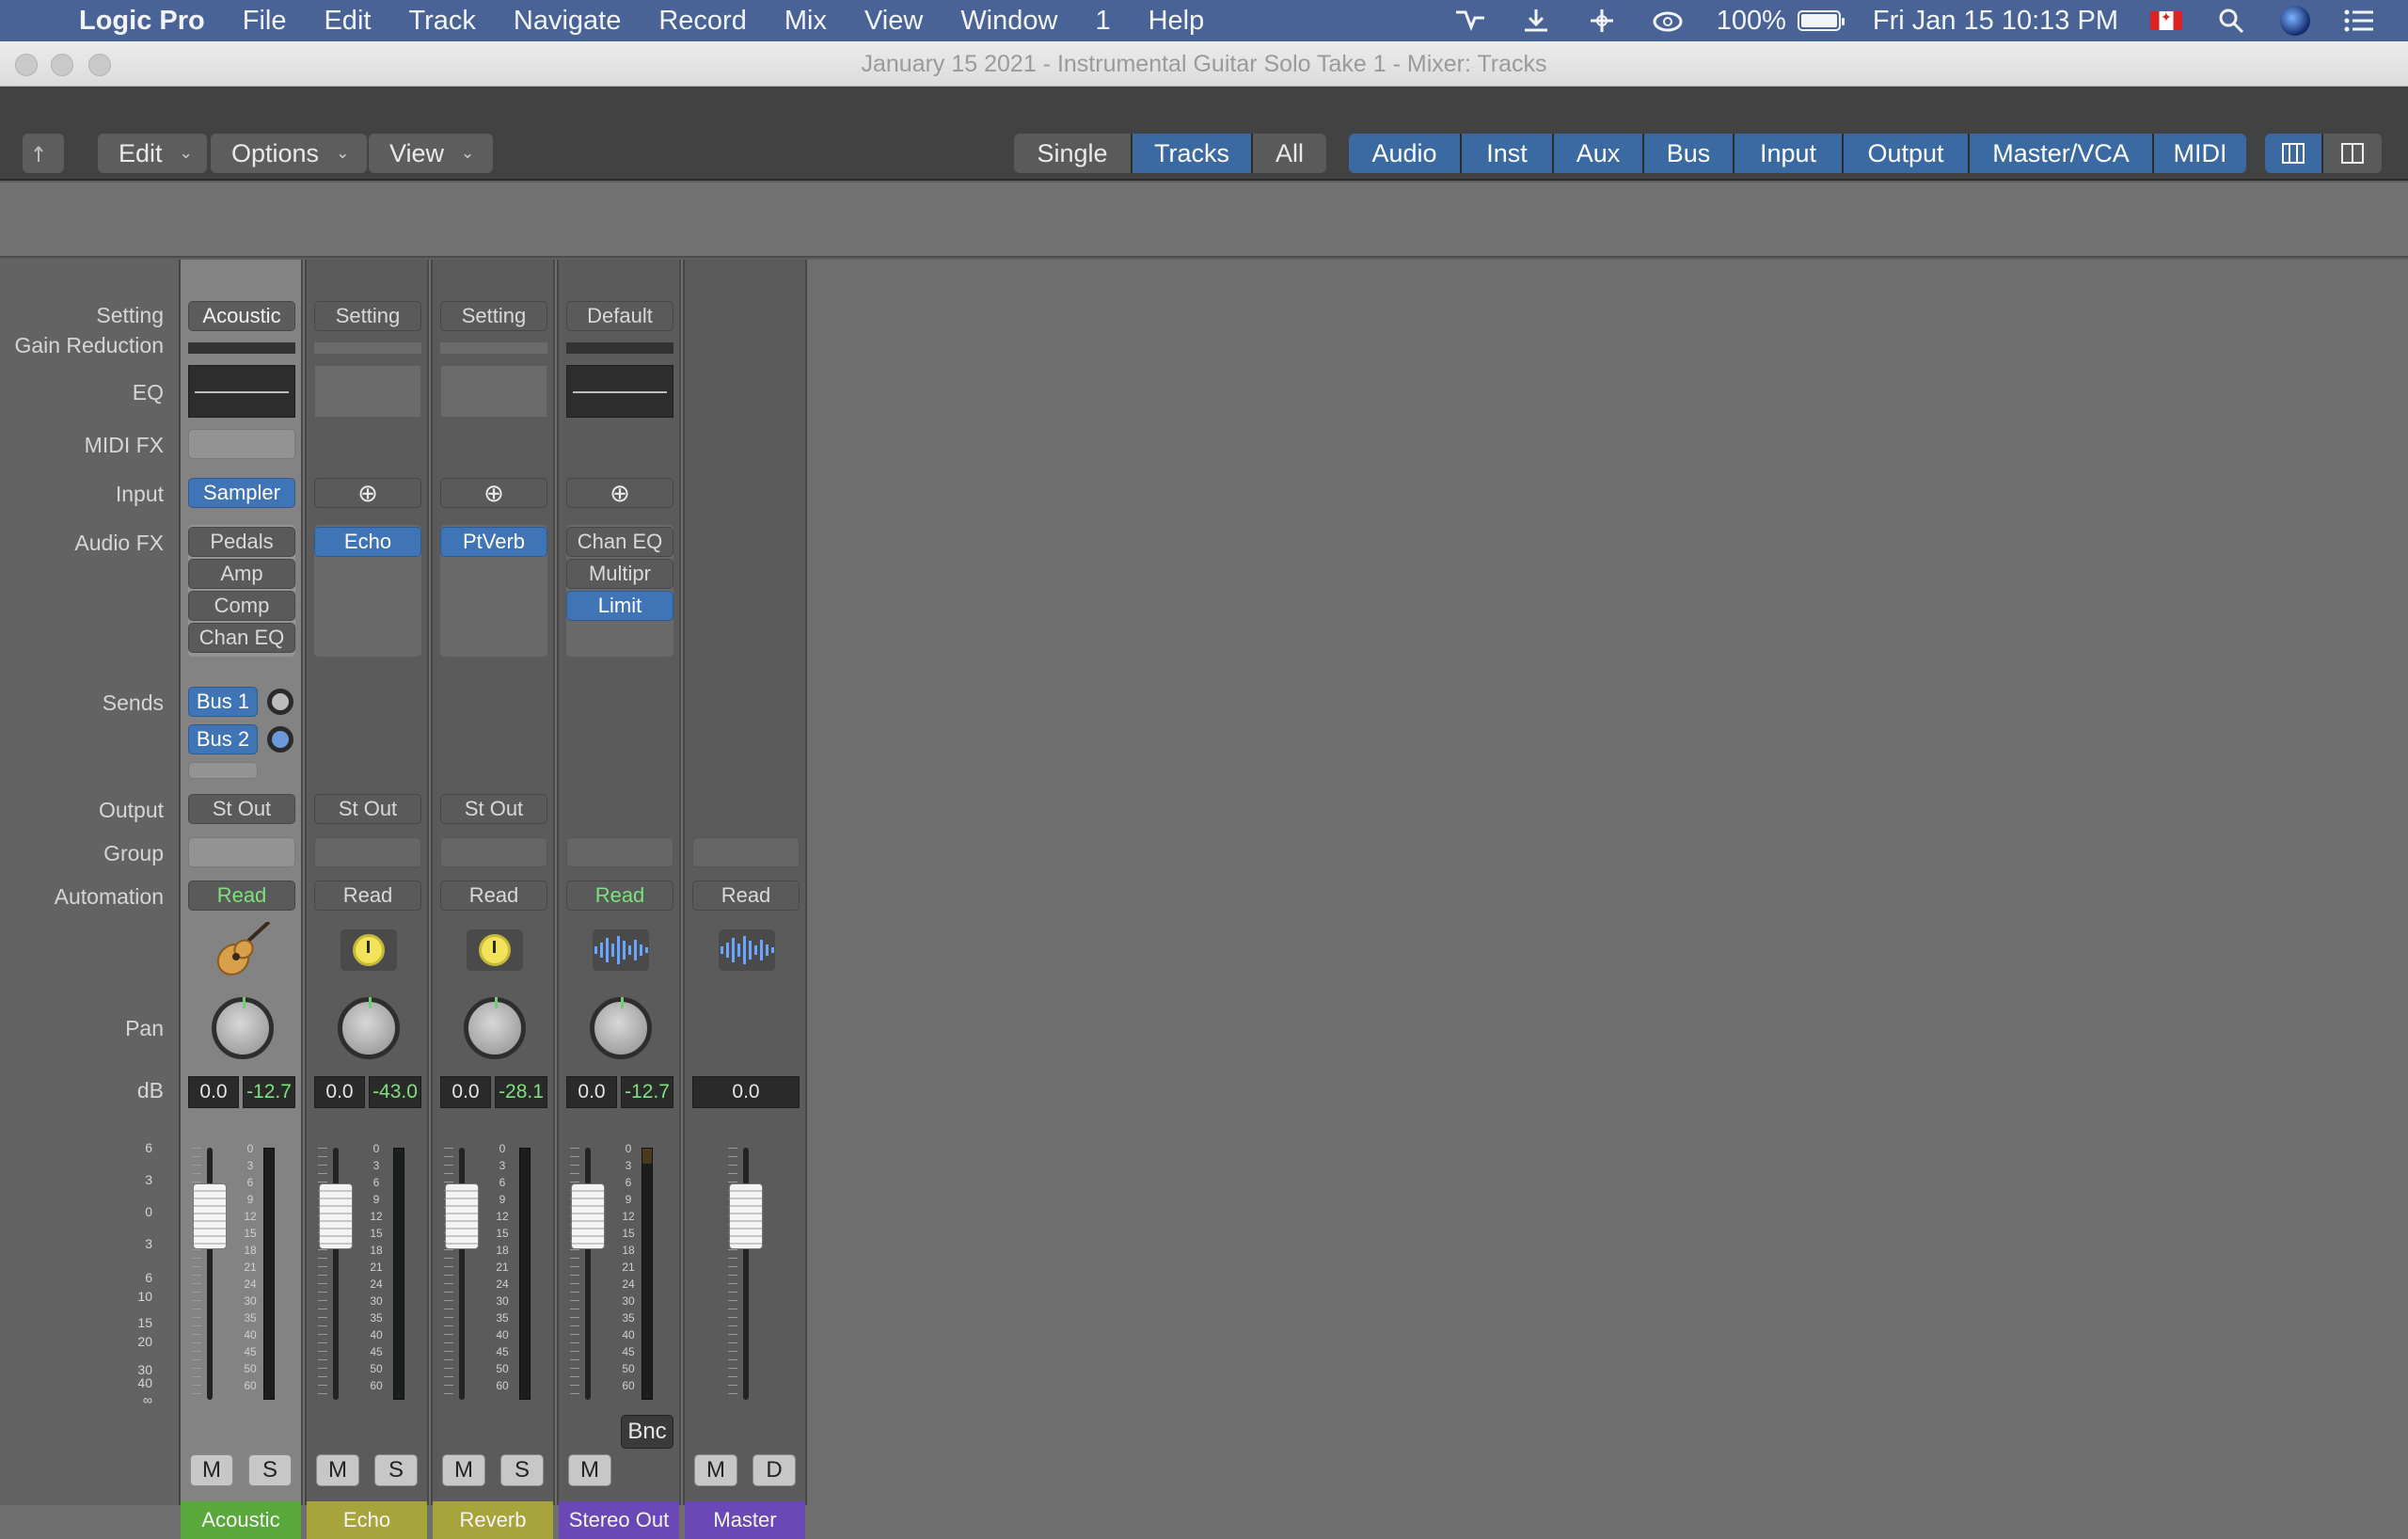 The image size is (2408, 1539). I want to click on narrow-channel-icon, so click(2353, 153).